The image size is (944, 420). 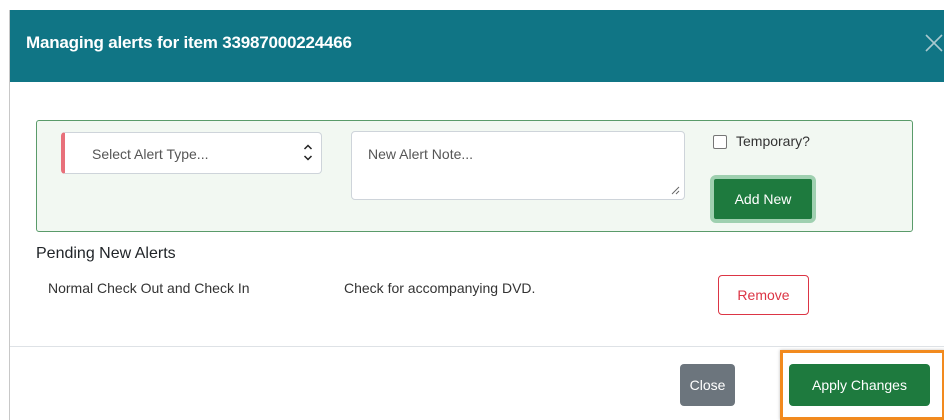 What do you see at coordinates (675, 190) in the screenshot?
I see `resize-grip-icon` at bounding box center [675, 190].